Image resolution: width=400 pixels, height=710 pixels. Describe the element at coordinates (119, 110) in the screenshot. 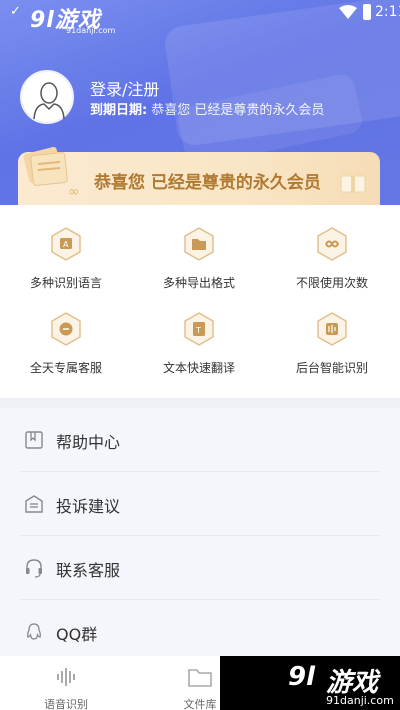

I see `expire-label: 到期日期:` at that location.